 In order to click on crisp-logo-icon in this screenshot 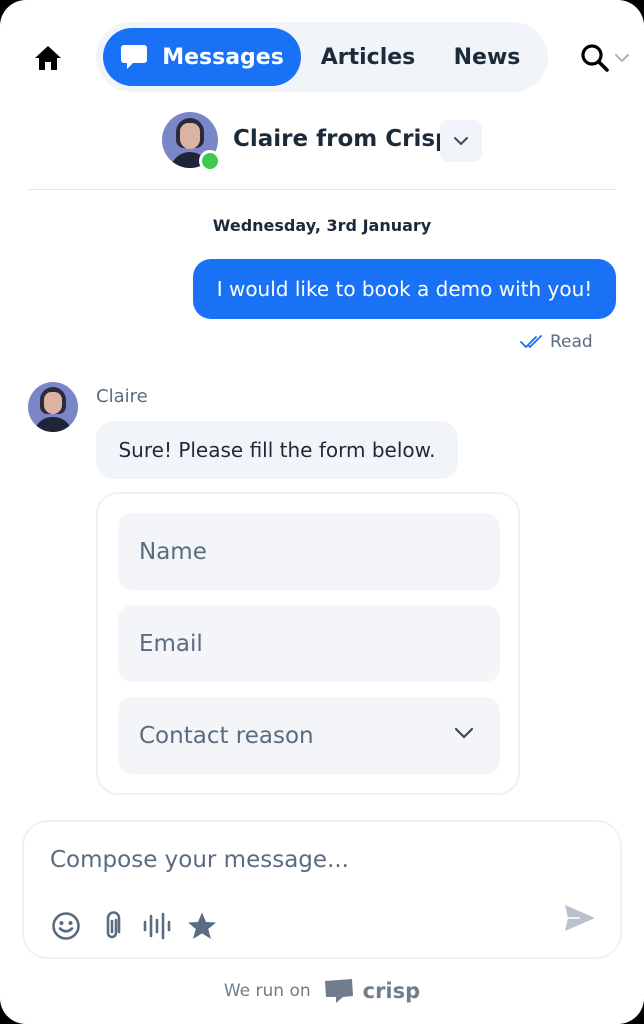, I will do `click(339, 991)`.